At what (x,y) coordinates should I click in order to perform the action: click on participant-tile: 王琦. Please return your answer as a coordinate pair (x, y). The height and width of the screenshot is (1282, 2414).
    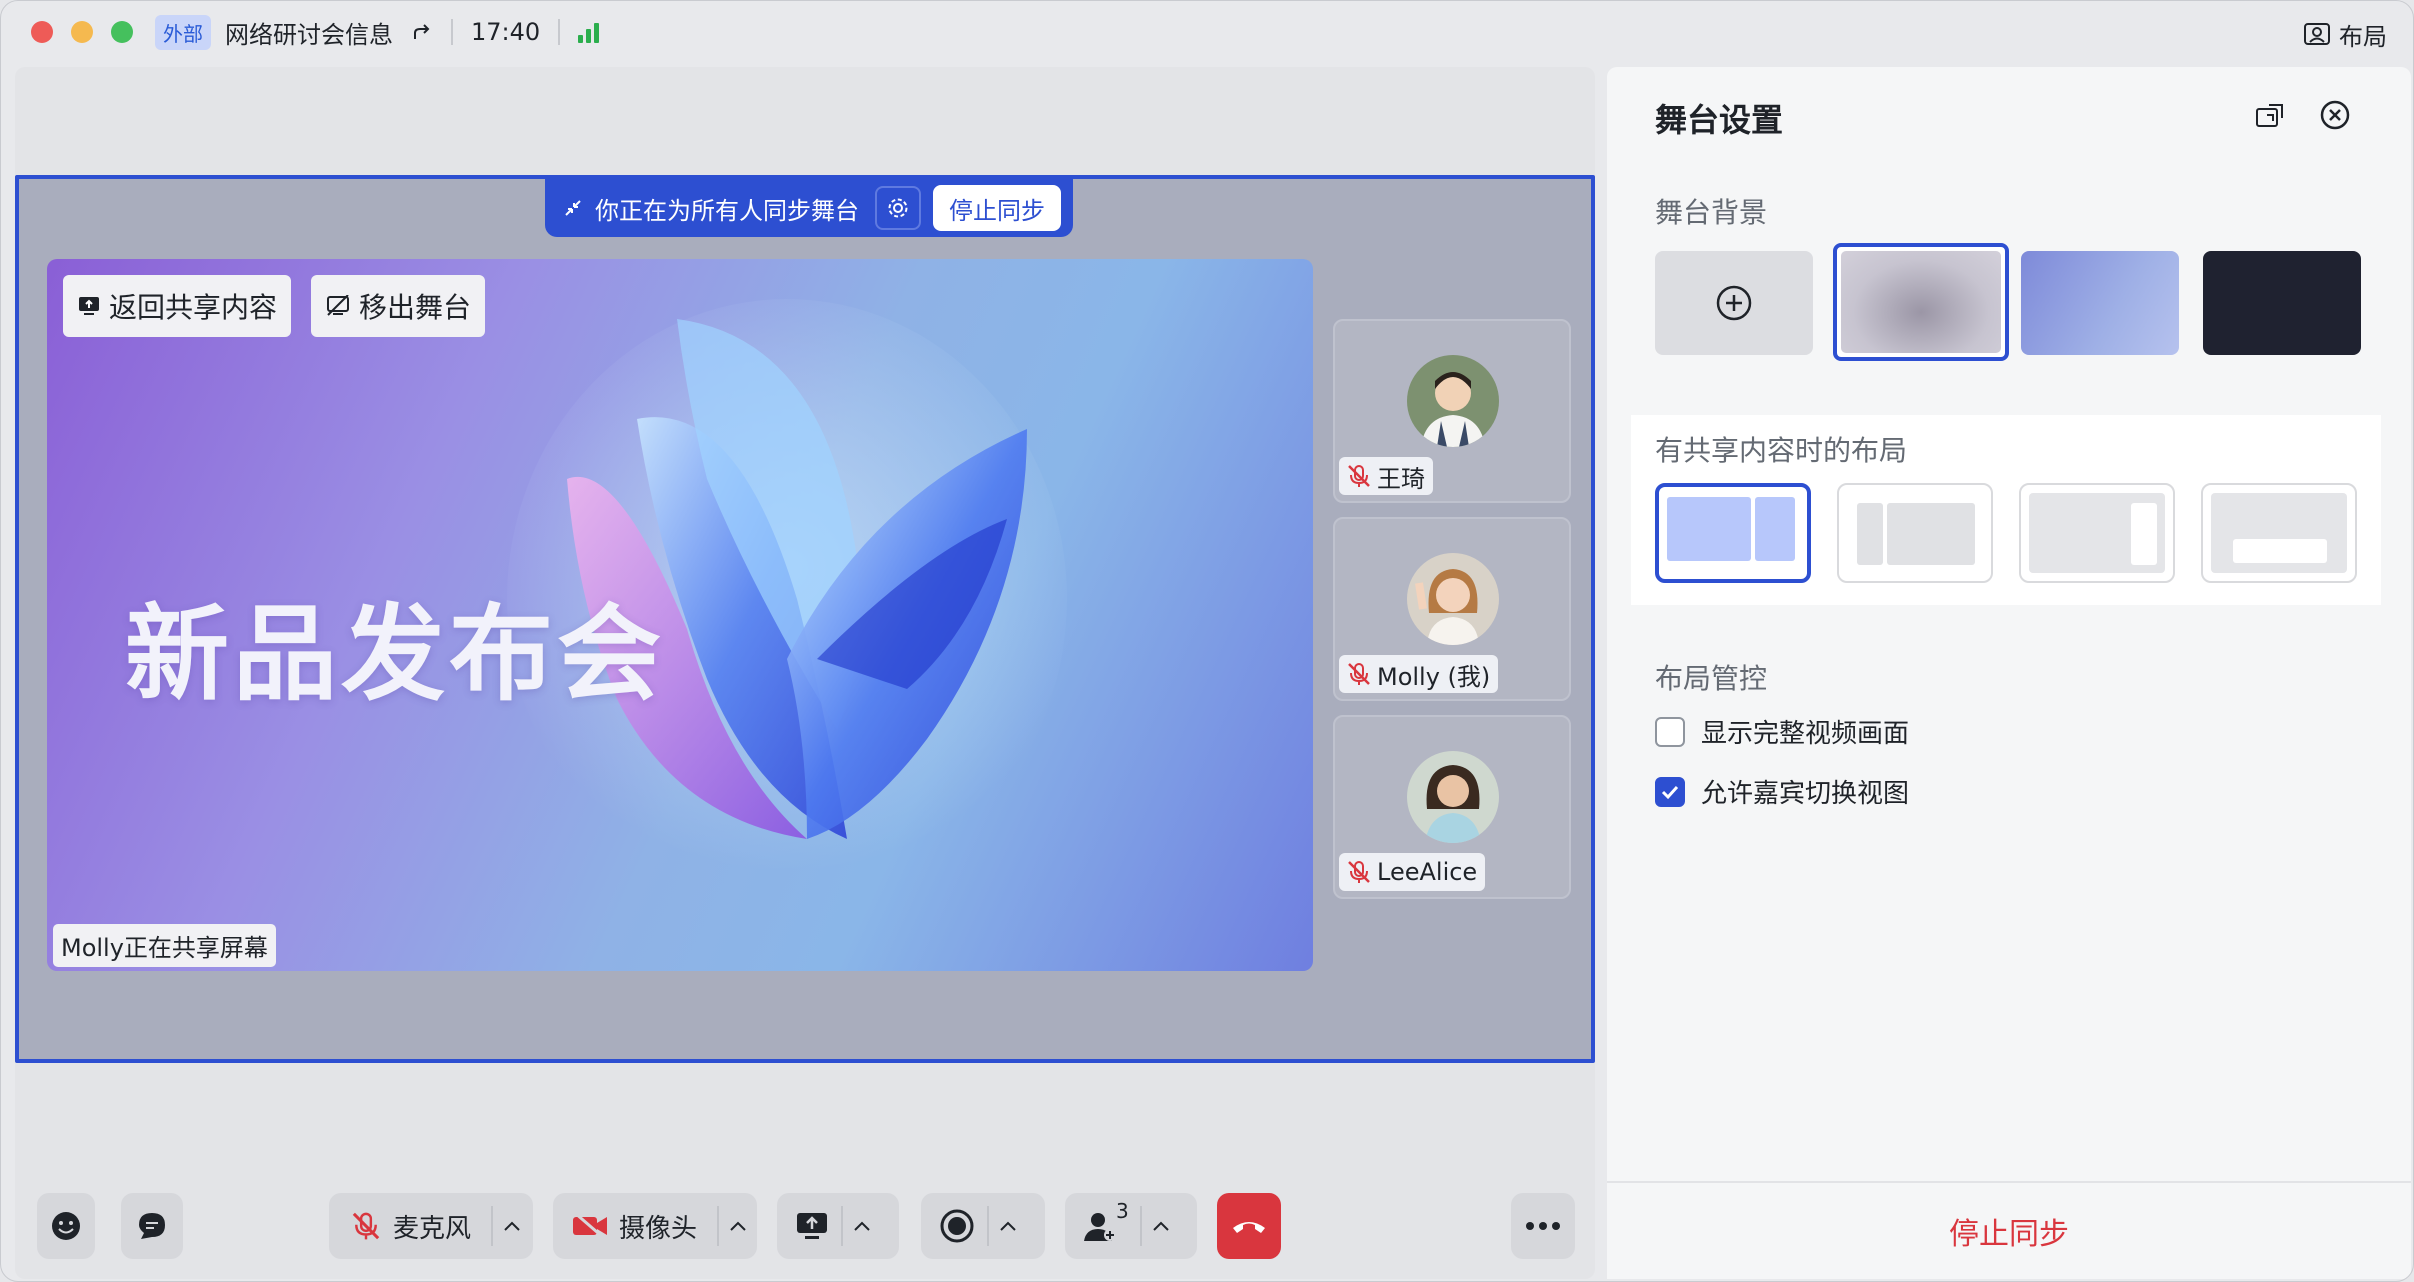
    Looking at the image, I should click on (1452, 411).